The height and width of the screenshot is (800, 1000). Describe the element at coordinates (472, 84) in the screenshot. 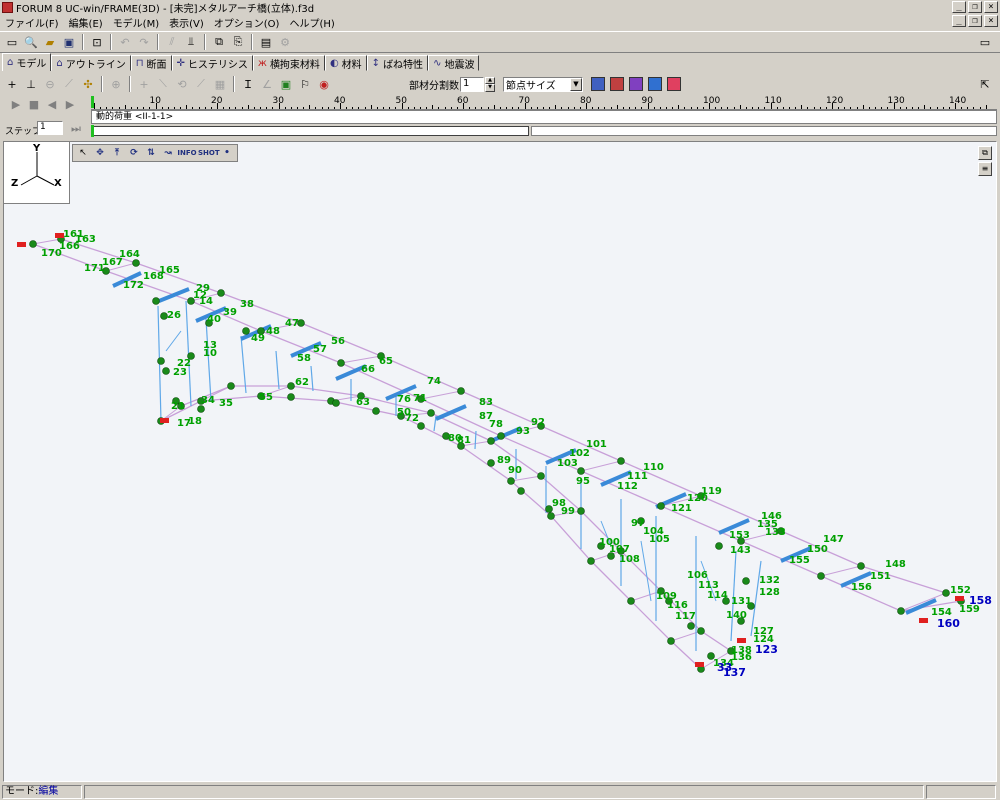

I see `divisions-input: 1` at that location.